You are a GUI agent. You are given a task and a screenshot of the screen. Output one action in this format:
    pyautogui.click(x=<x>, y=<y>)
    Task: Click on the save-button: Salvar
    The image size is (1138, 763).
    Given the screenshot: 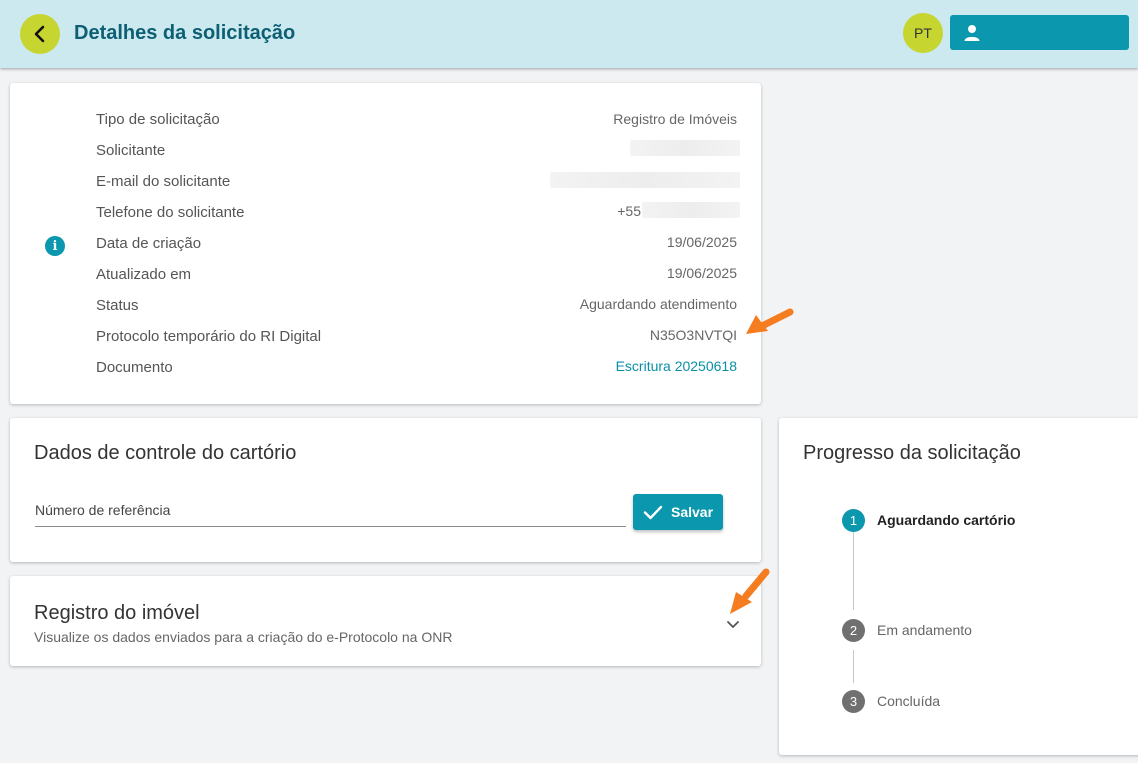 What is the action you would take?
    pyautogui.click(x=678, y=512)
    